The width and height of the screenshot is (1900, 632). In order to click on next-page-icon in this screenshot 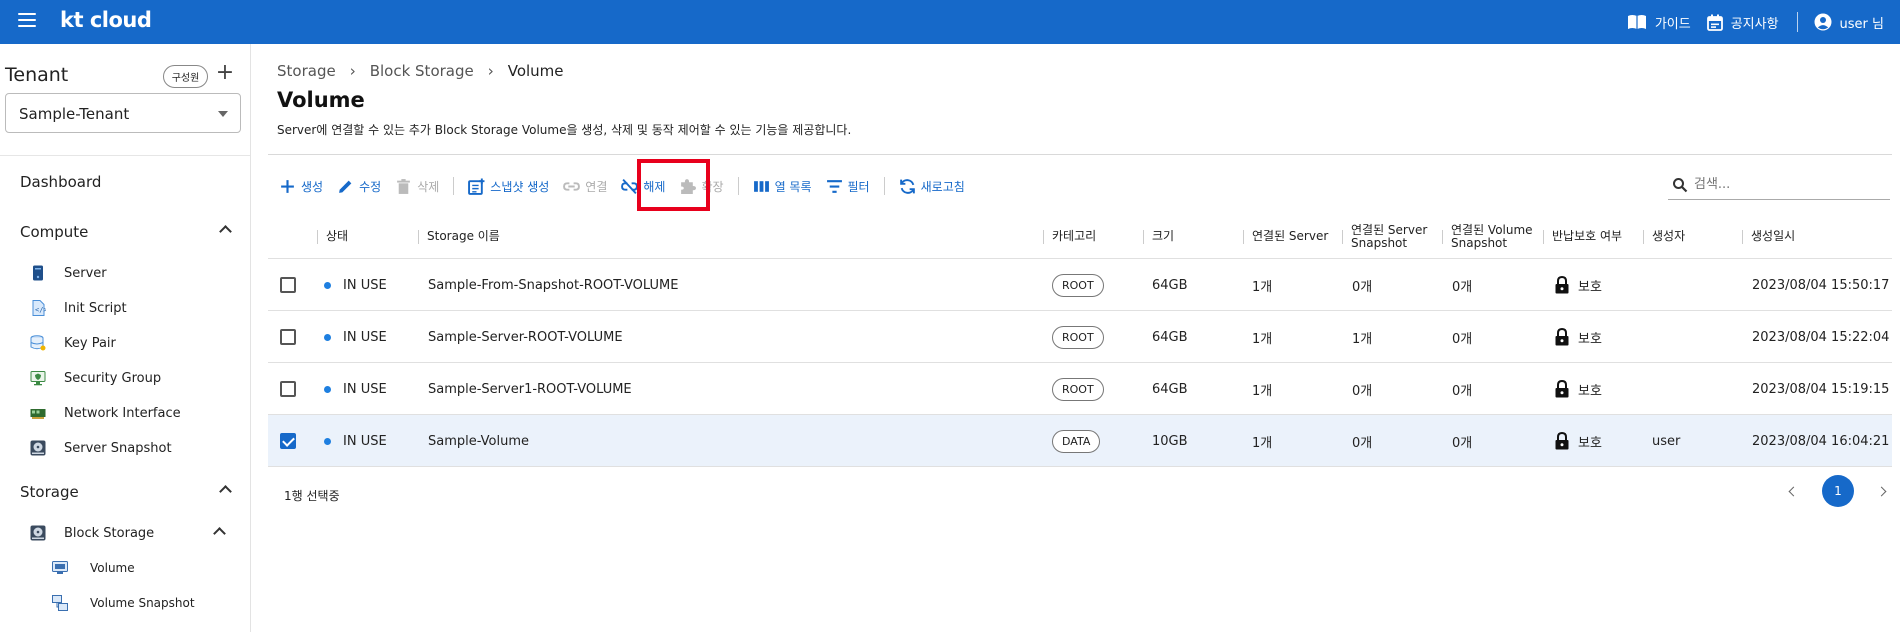, I will do `click(1883, 491)`.